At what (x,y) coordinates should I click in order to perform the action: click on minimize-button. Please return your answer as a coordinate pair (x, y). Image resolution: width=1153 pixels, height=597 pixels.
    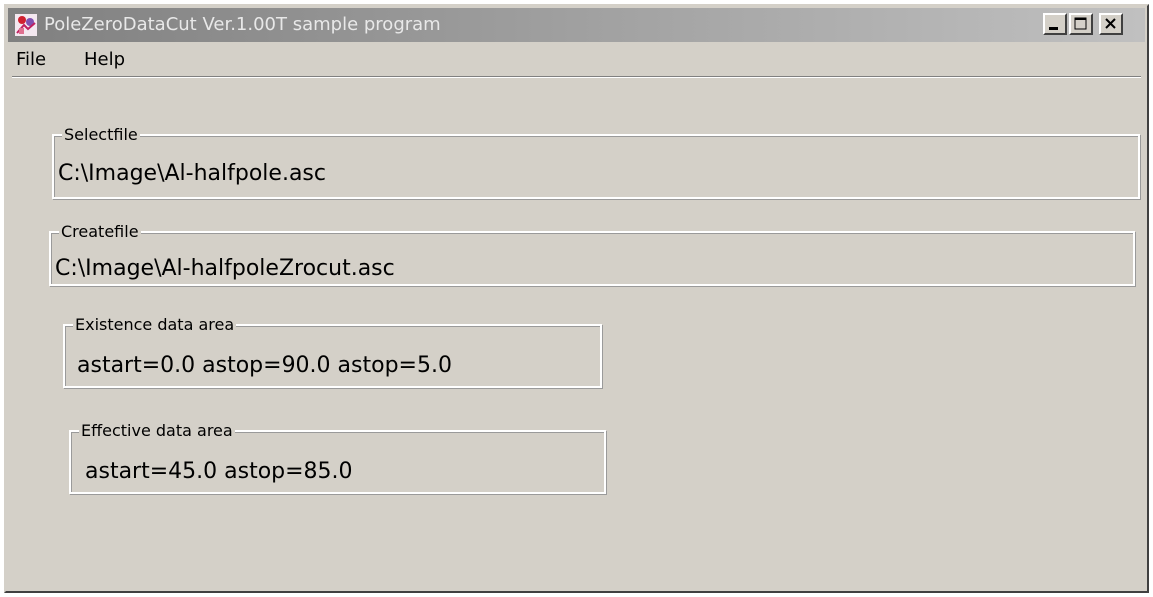
    Looking at the image, I should click on (1055, 24).